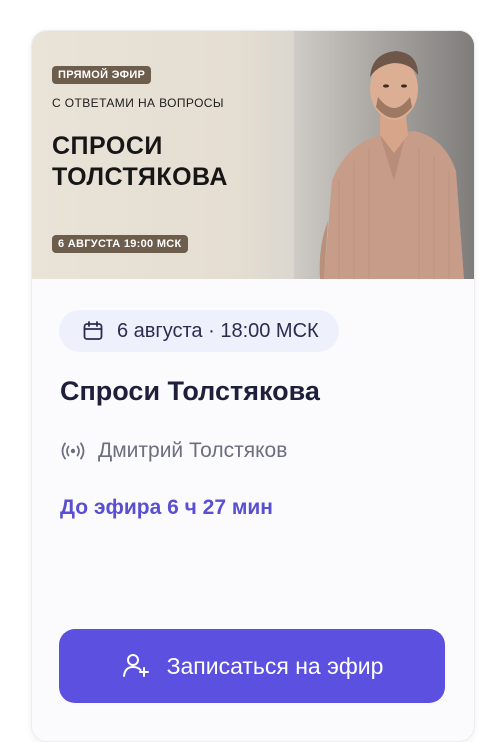 The image size is (504, 742). What do you see at coordinates (140, 162) in the screenshot?
I see `banner-title: СПРОСИ ТОЛСТЯКОВА` at bounding box center [140, 162].